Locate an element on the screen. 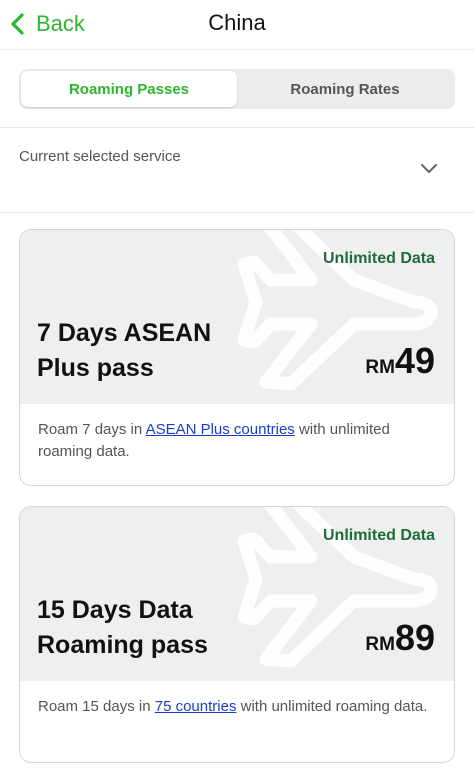 This screenshot has height=774, width=474. price-amount: 49 is located at coordinates (414, 360).